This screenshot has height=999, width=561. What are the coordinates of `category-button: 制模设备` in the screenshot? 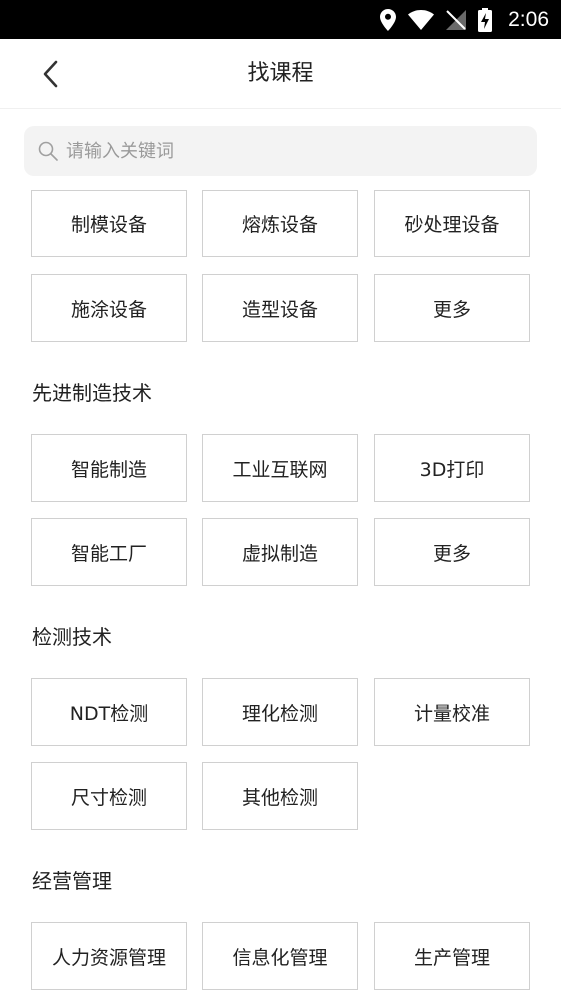 It's located at (109, 223).